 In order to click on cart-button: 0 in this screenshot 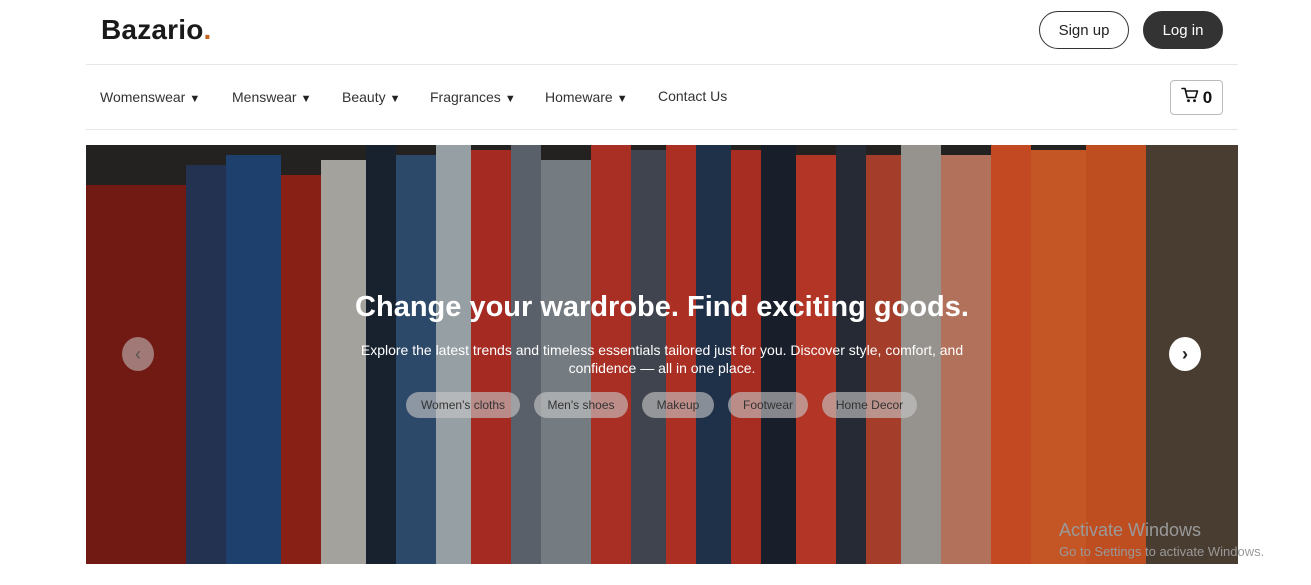, I will do `click(1196, 97)`.